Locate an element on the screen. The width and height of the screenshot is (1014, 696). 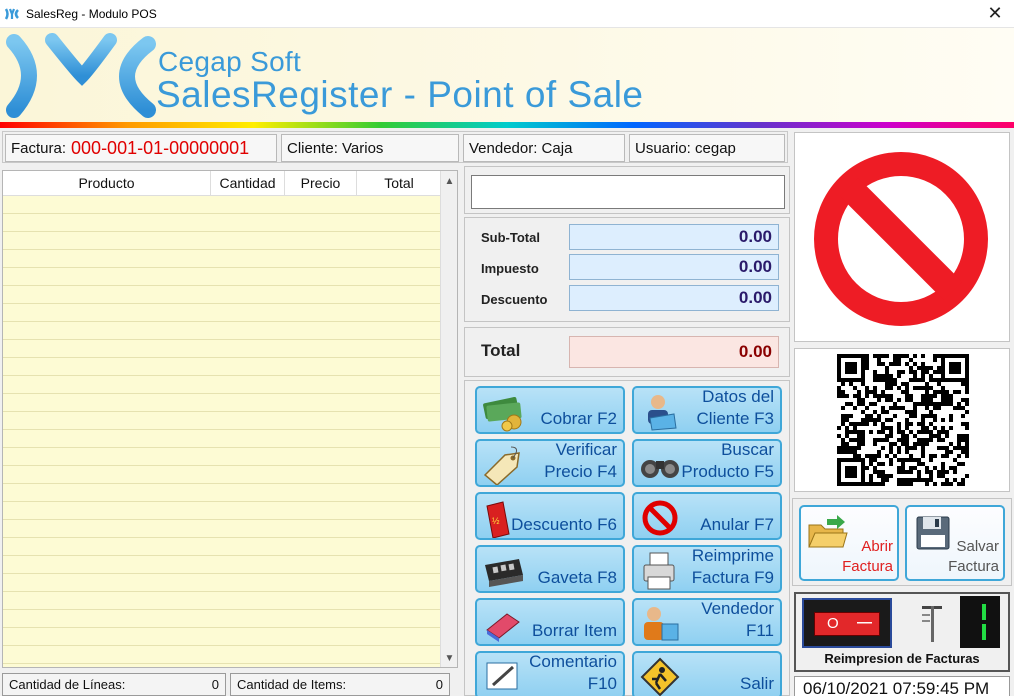
reprint-panel: O — Reimpresion de Facturas is located at coordinates (902, 632).